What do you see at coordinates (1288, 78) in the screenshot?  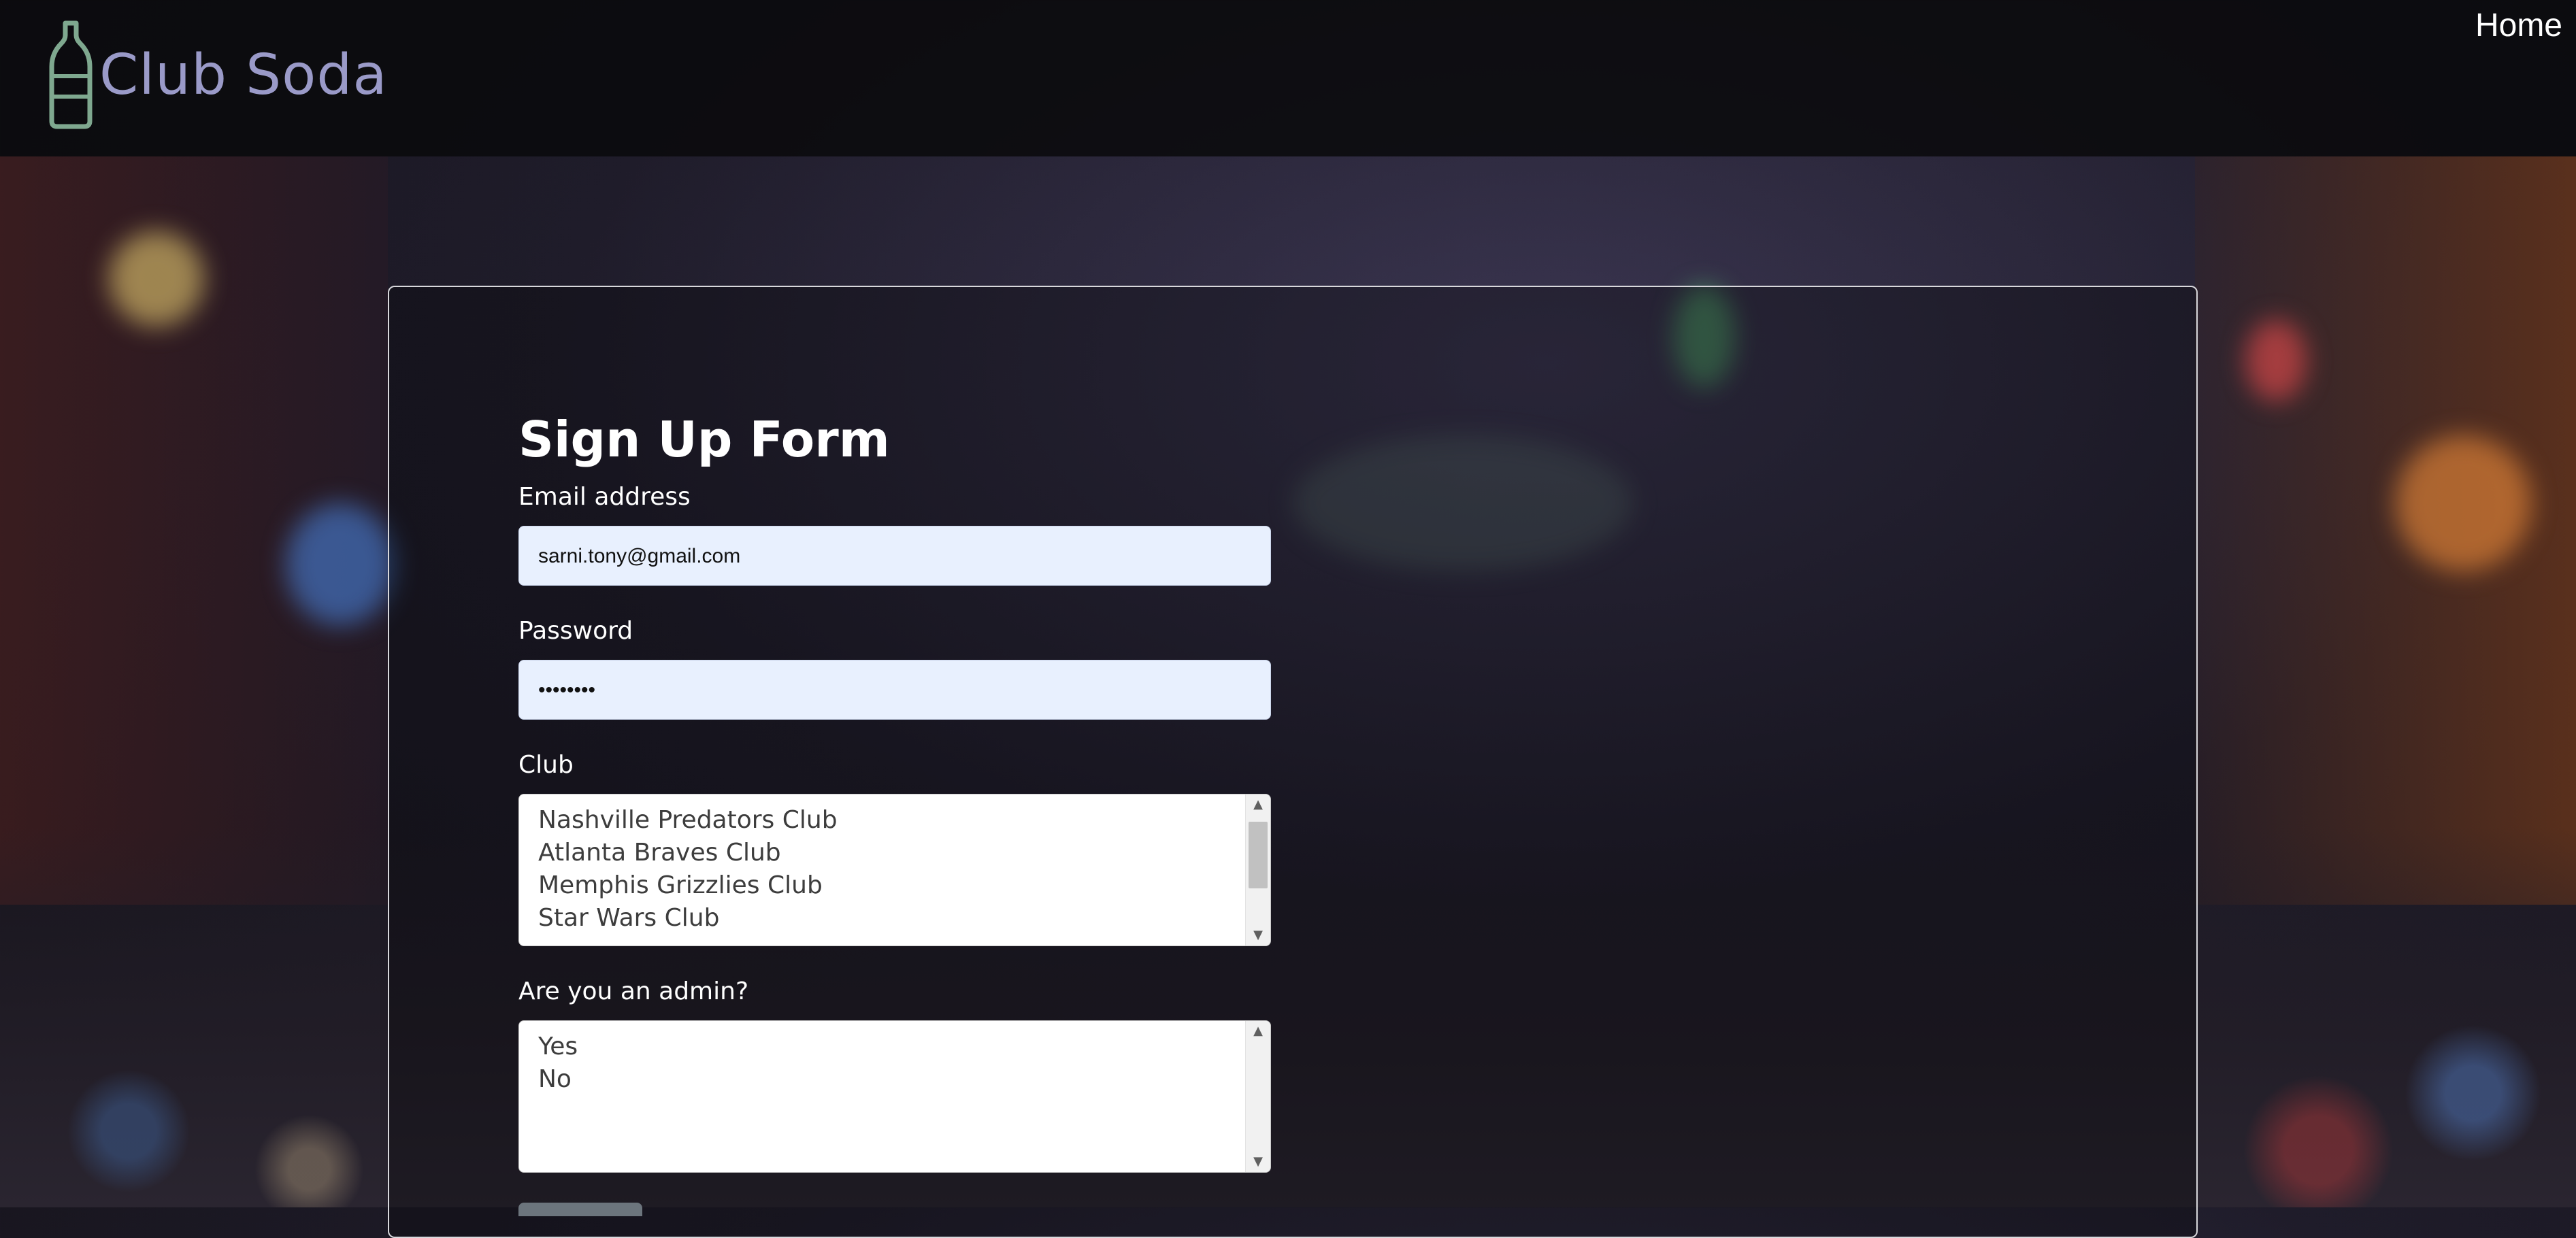 I see `top-navbar: Club Soda Home` at bounding box center [1288, 78].